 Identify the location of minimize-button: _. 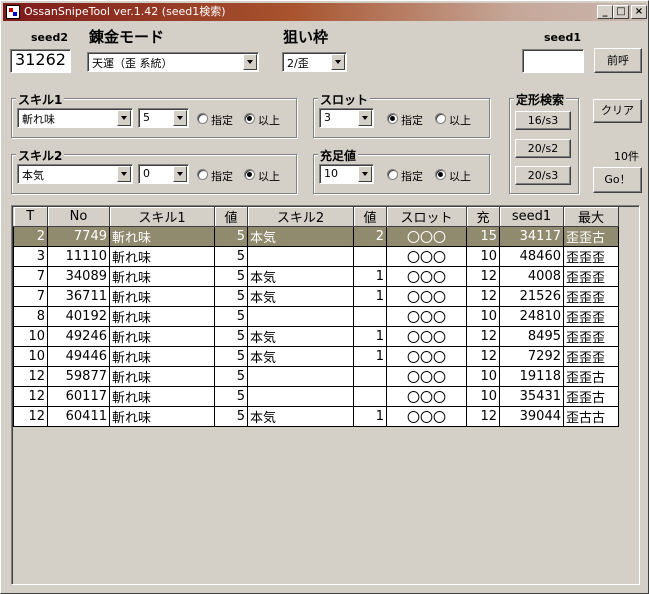
(605, 12).